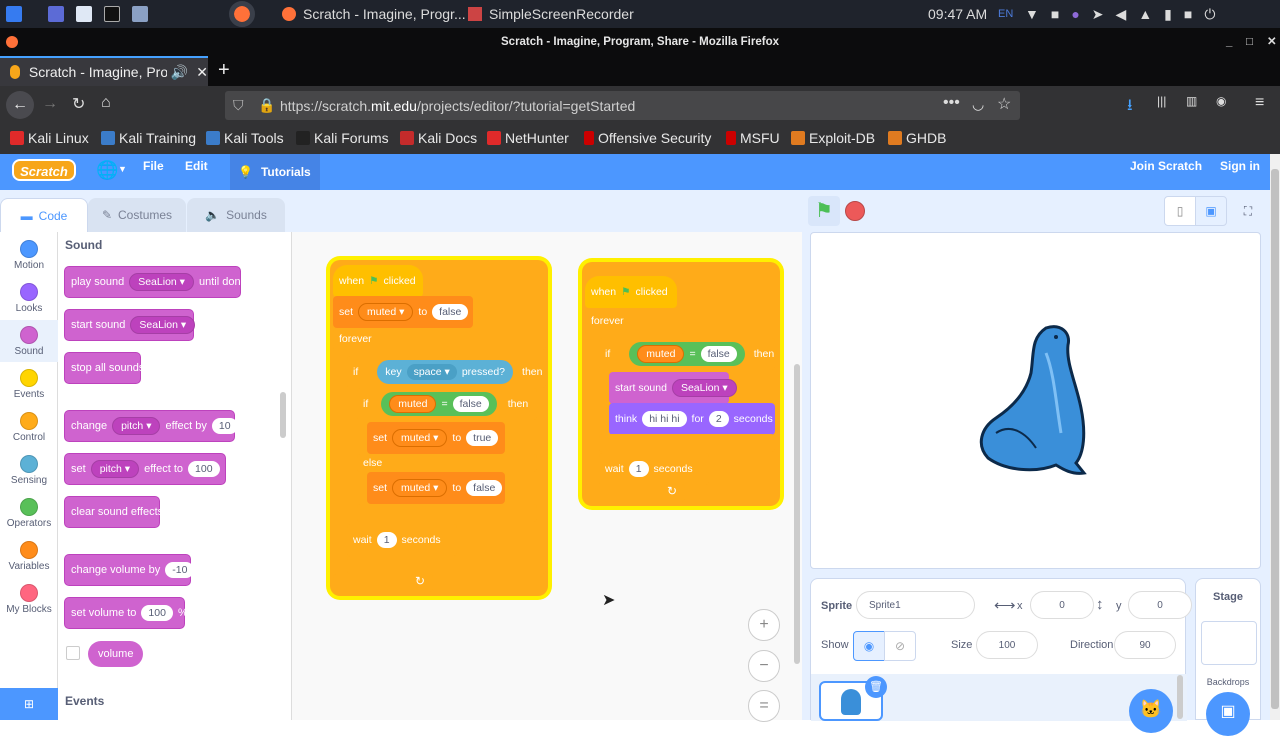 The image size is (1280, 736). I want to click on block-if-else-muted: if muted = false then, so click(447, 404).